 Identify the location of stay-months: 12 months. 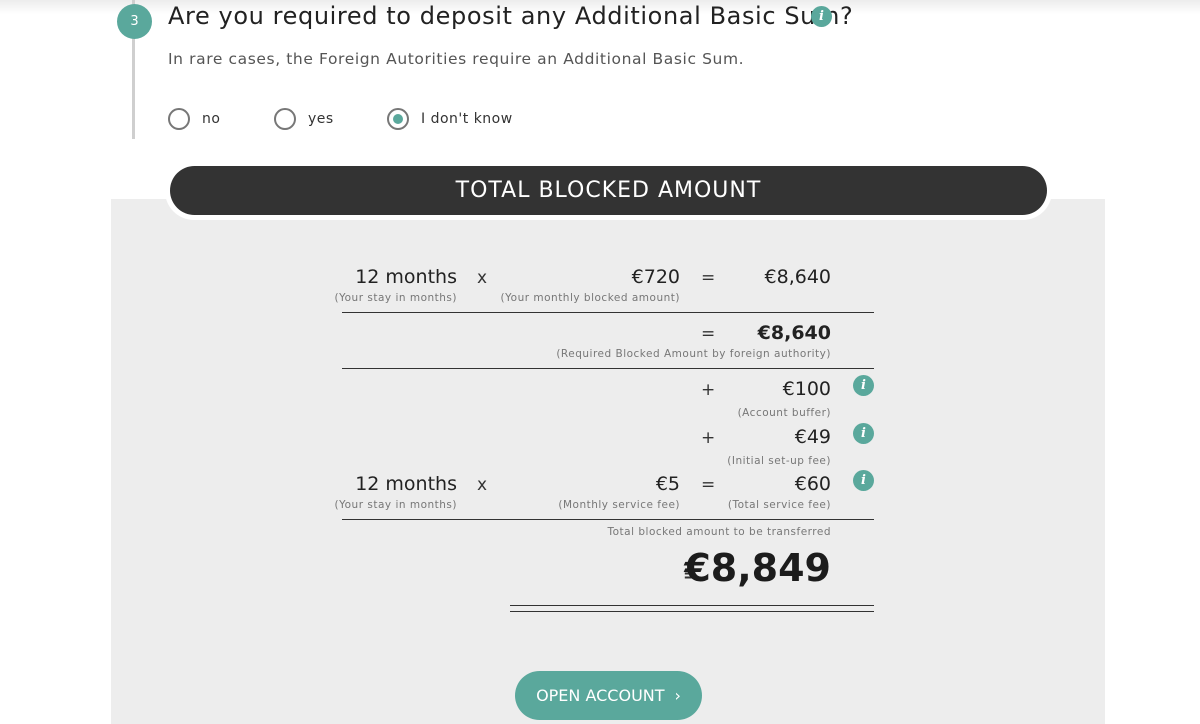
(406, 277).